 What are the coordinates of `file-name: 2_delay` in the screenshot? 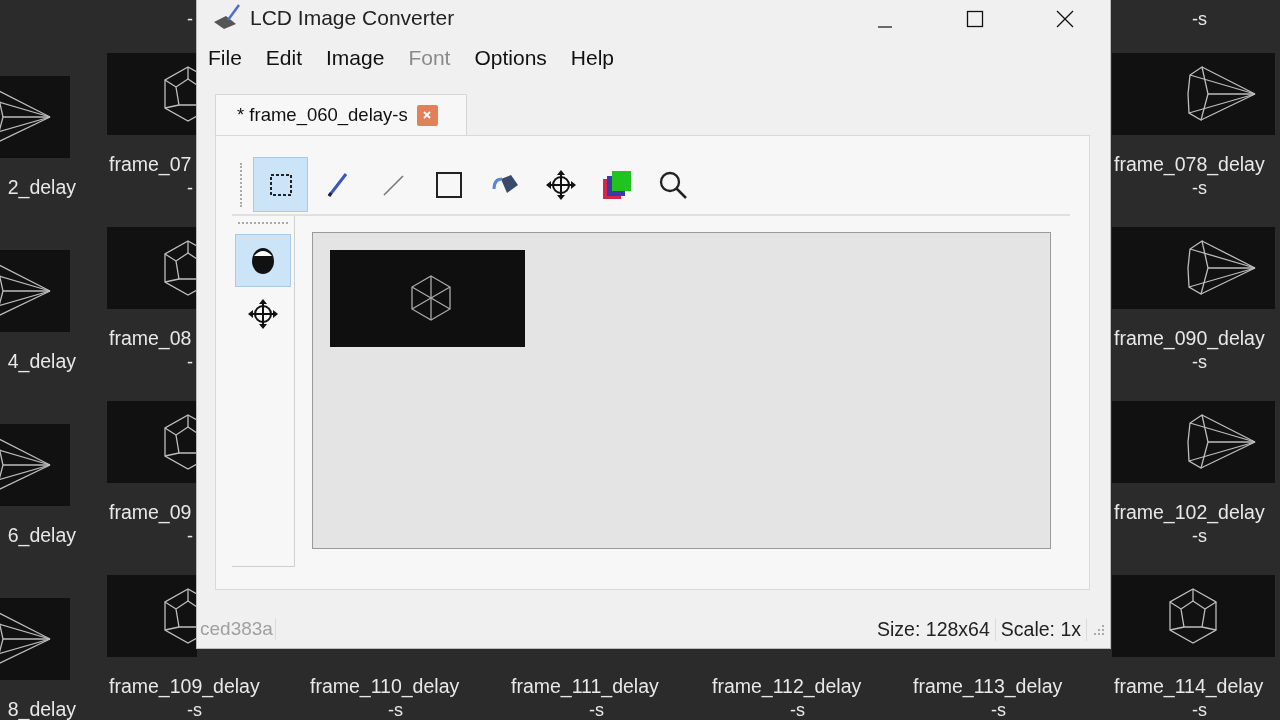 It's located at (56, 187).